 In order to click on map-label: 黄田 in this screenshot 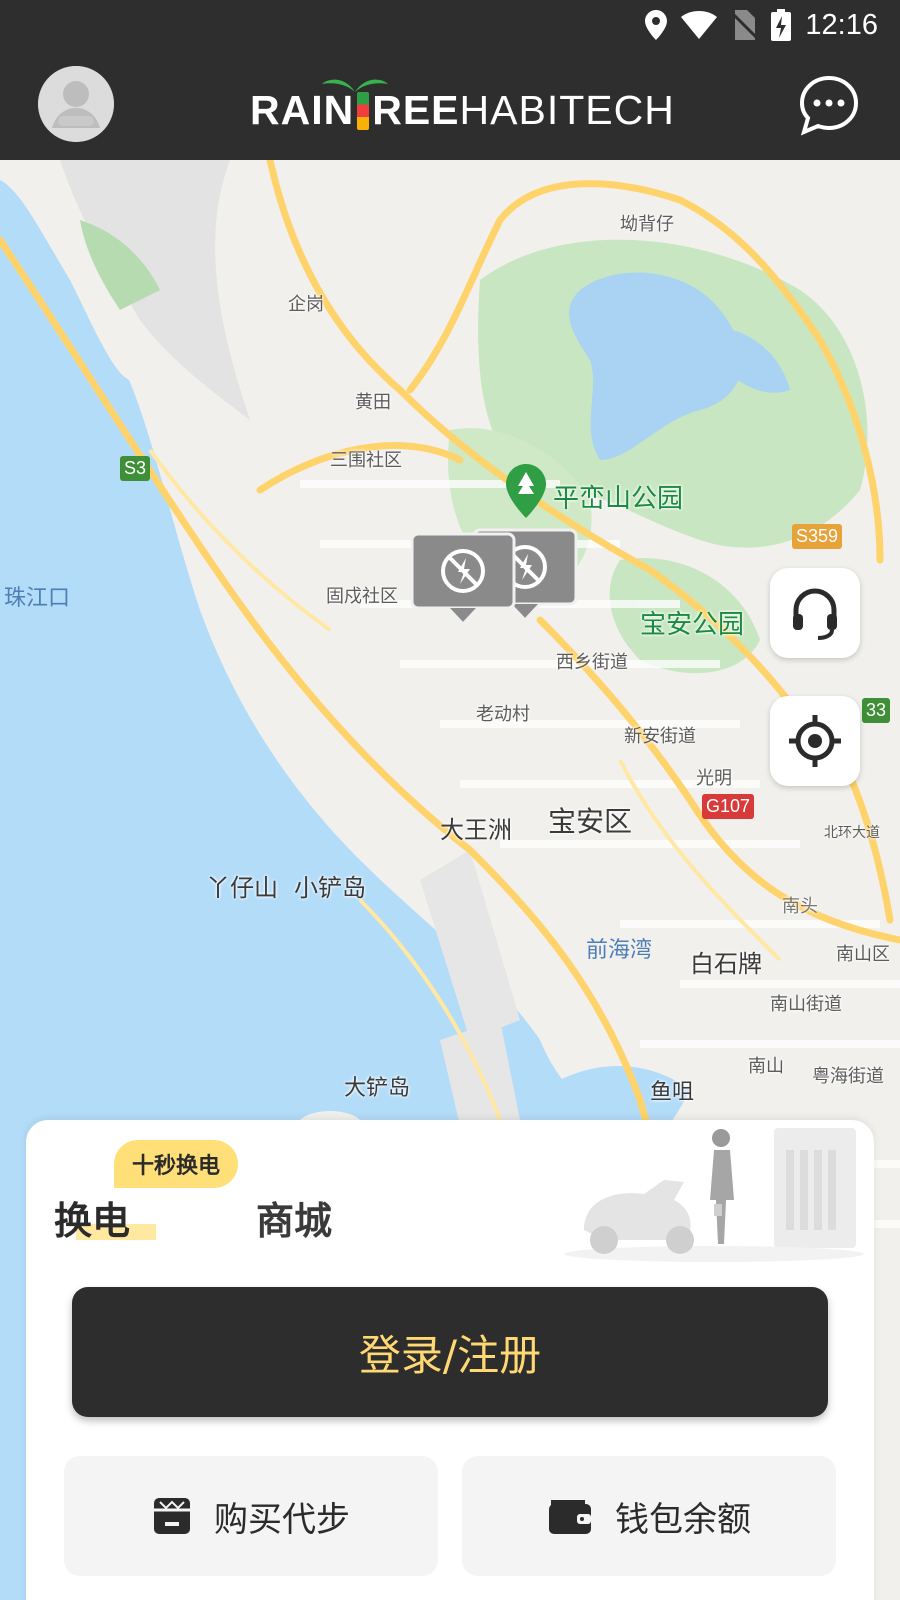, I will do `click(373, 402)`.